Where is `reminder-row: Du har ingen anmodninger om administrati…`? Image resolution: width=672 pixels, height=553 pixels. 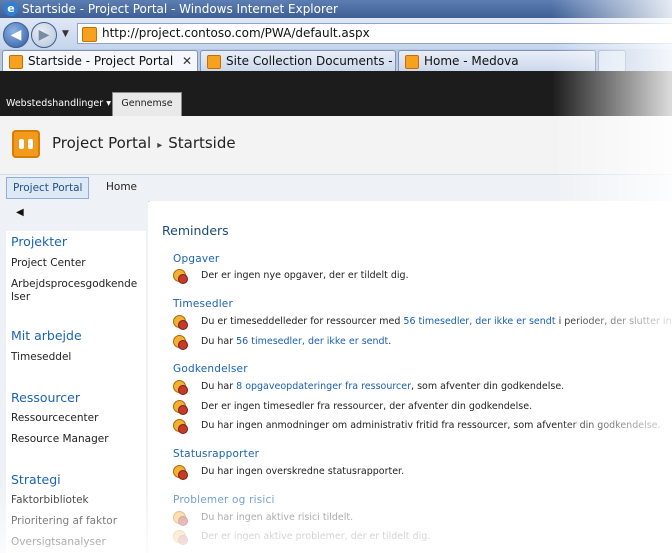 reminder-row: Du har ingen anmodninger om administrati… is located at coordinates (417, 426).